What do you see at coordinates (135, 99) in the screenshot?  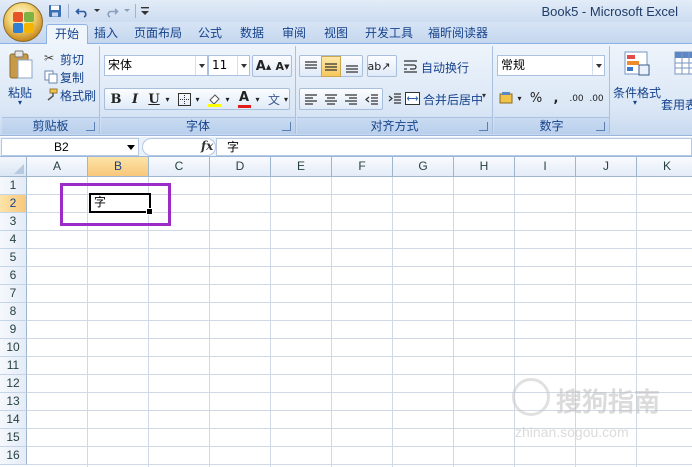 I see `italic-button: I` at bounding box center [135, 99].